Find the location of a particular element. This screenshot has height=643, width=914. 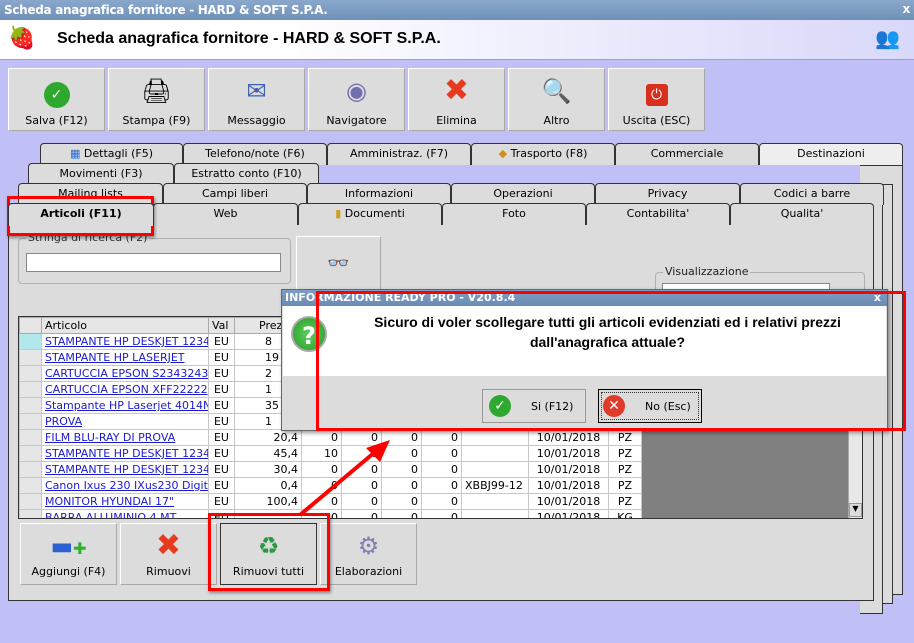

add-button: ▬✚ Aggiungi (F4) is located at coordinates (68, 554).